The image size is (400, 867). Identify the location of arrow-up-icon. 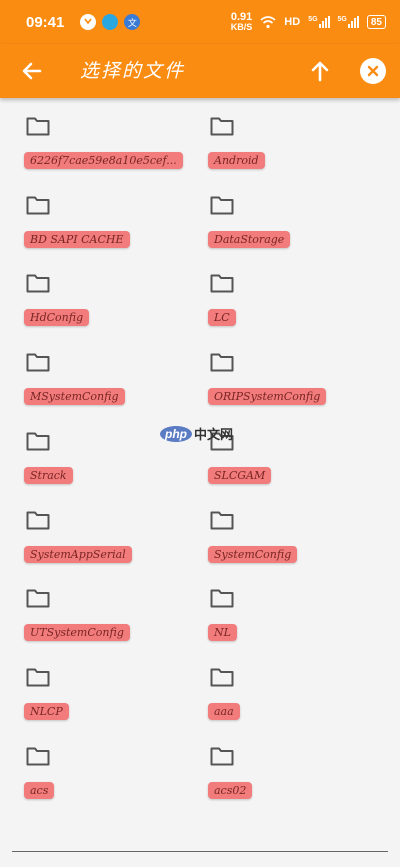
(320, 71).